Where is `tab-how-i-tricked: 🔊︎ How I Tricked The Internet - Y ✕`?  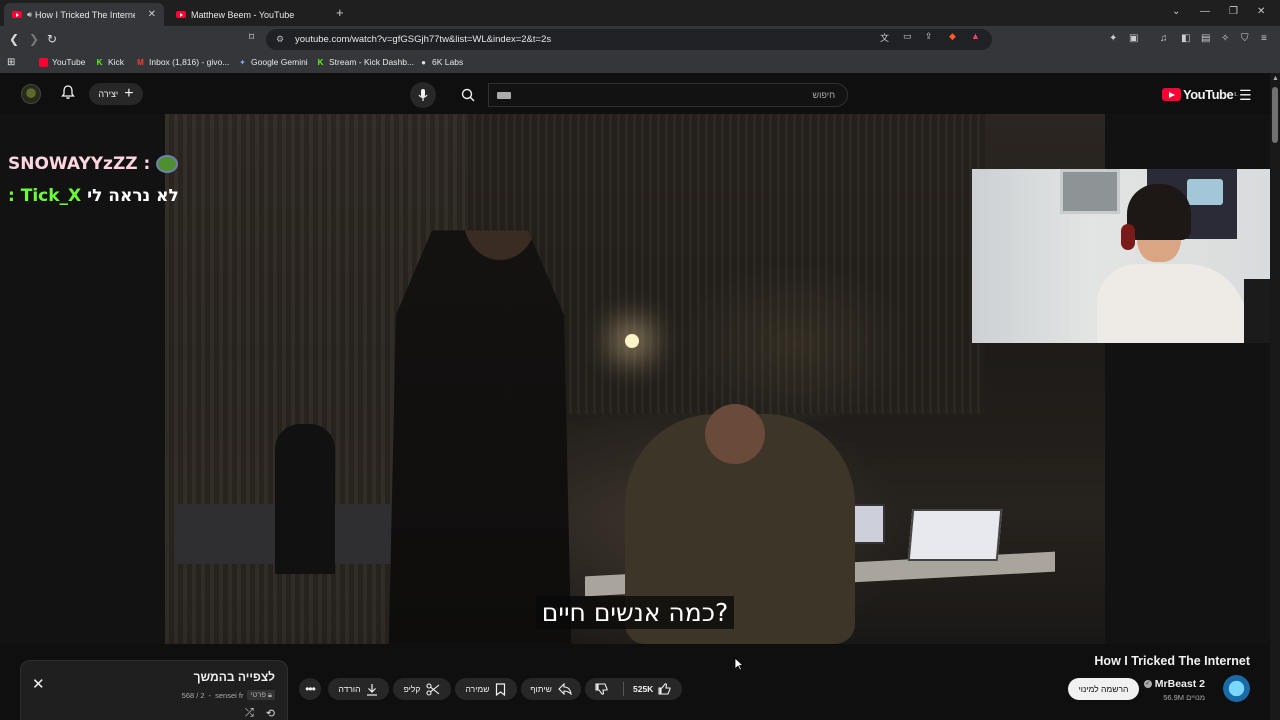 tab-how-i-tricked: 🔊︎ How I Tricked The Internet - Y ✕ is located at coordinates (84, 14).